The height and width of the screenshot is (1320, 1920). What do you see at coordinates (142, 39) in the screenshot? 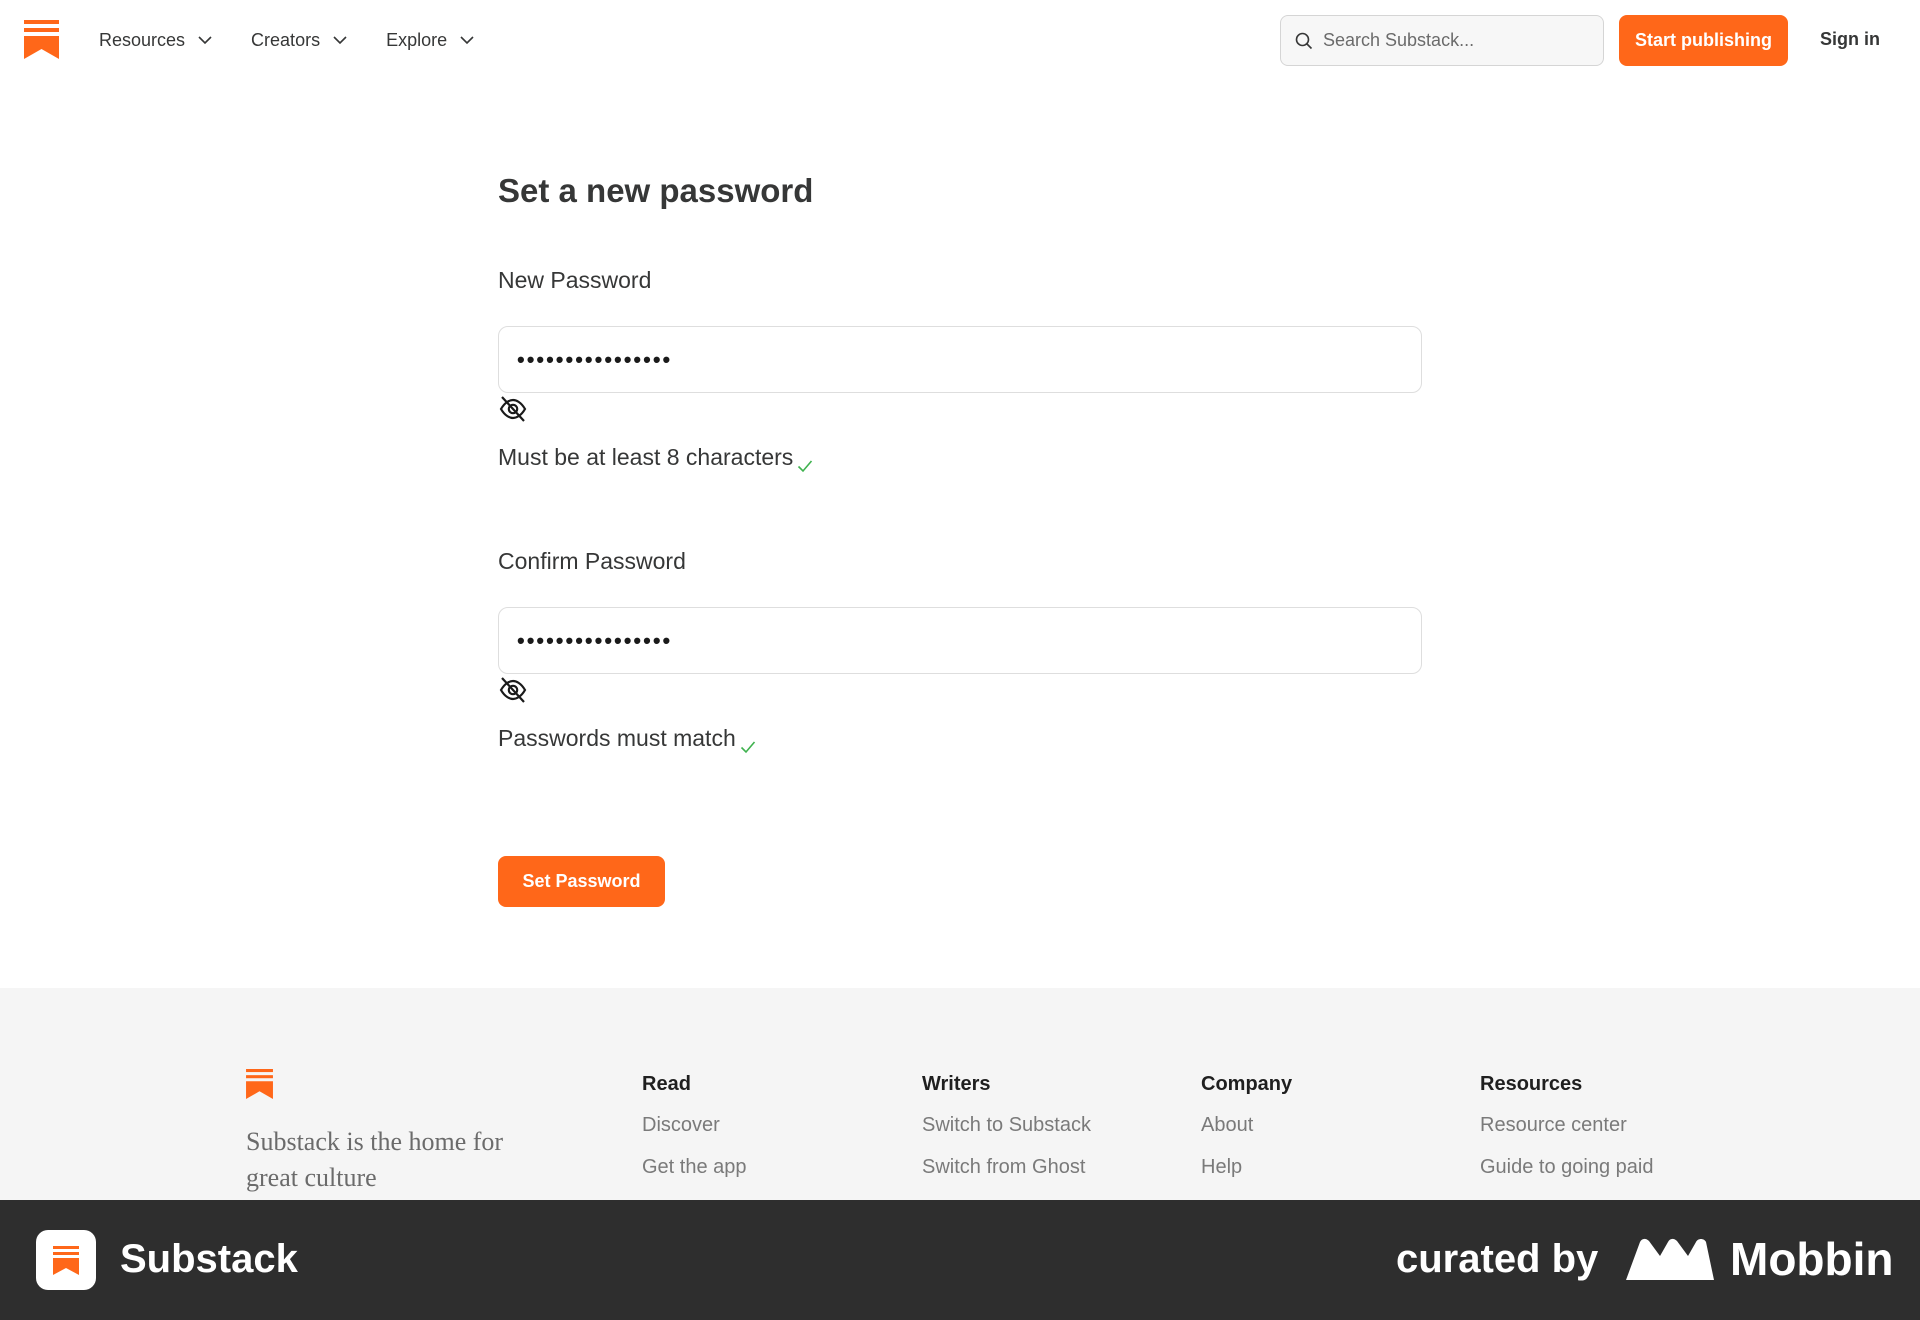
I see `nav-resources-label: Resources` at bounding box center [142, 39].